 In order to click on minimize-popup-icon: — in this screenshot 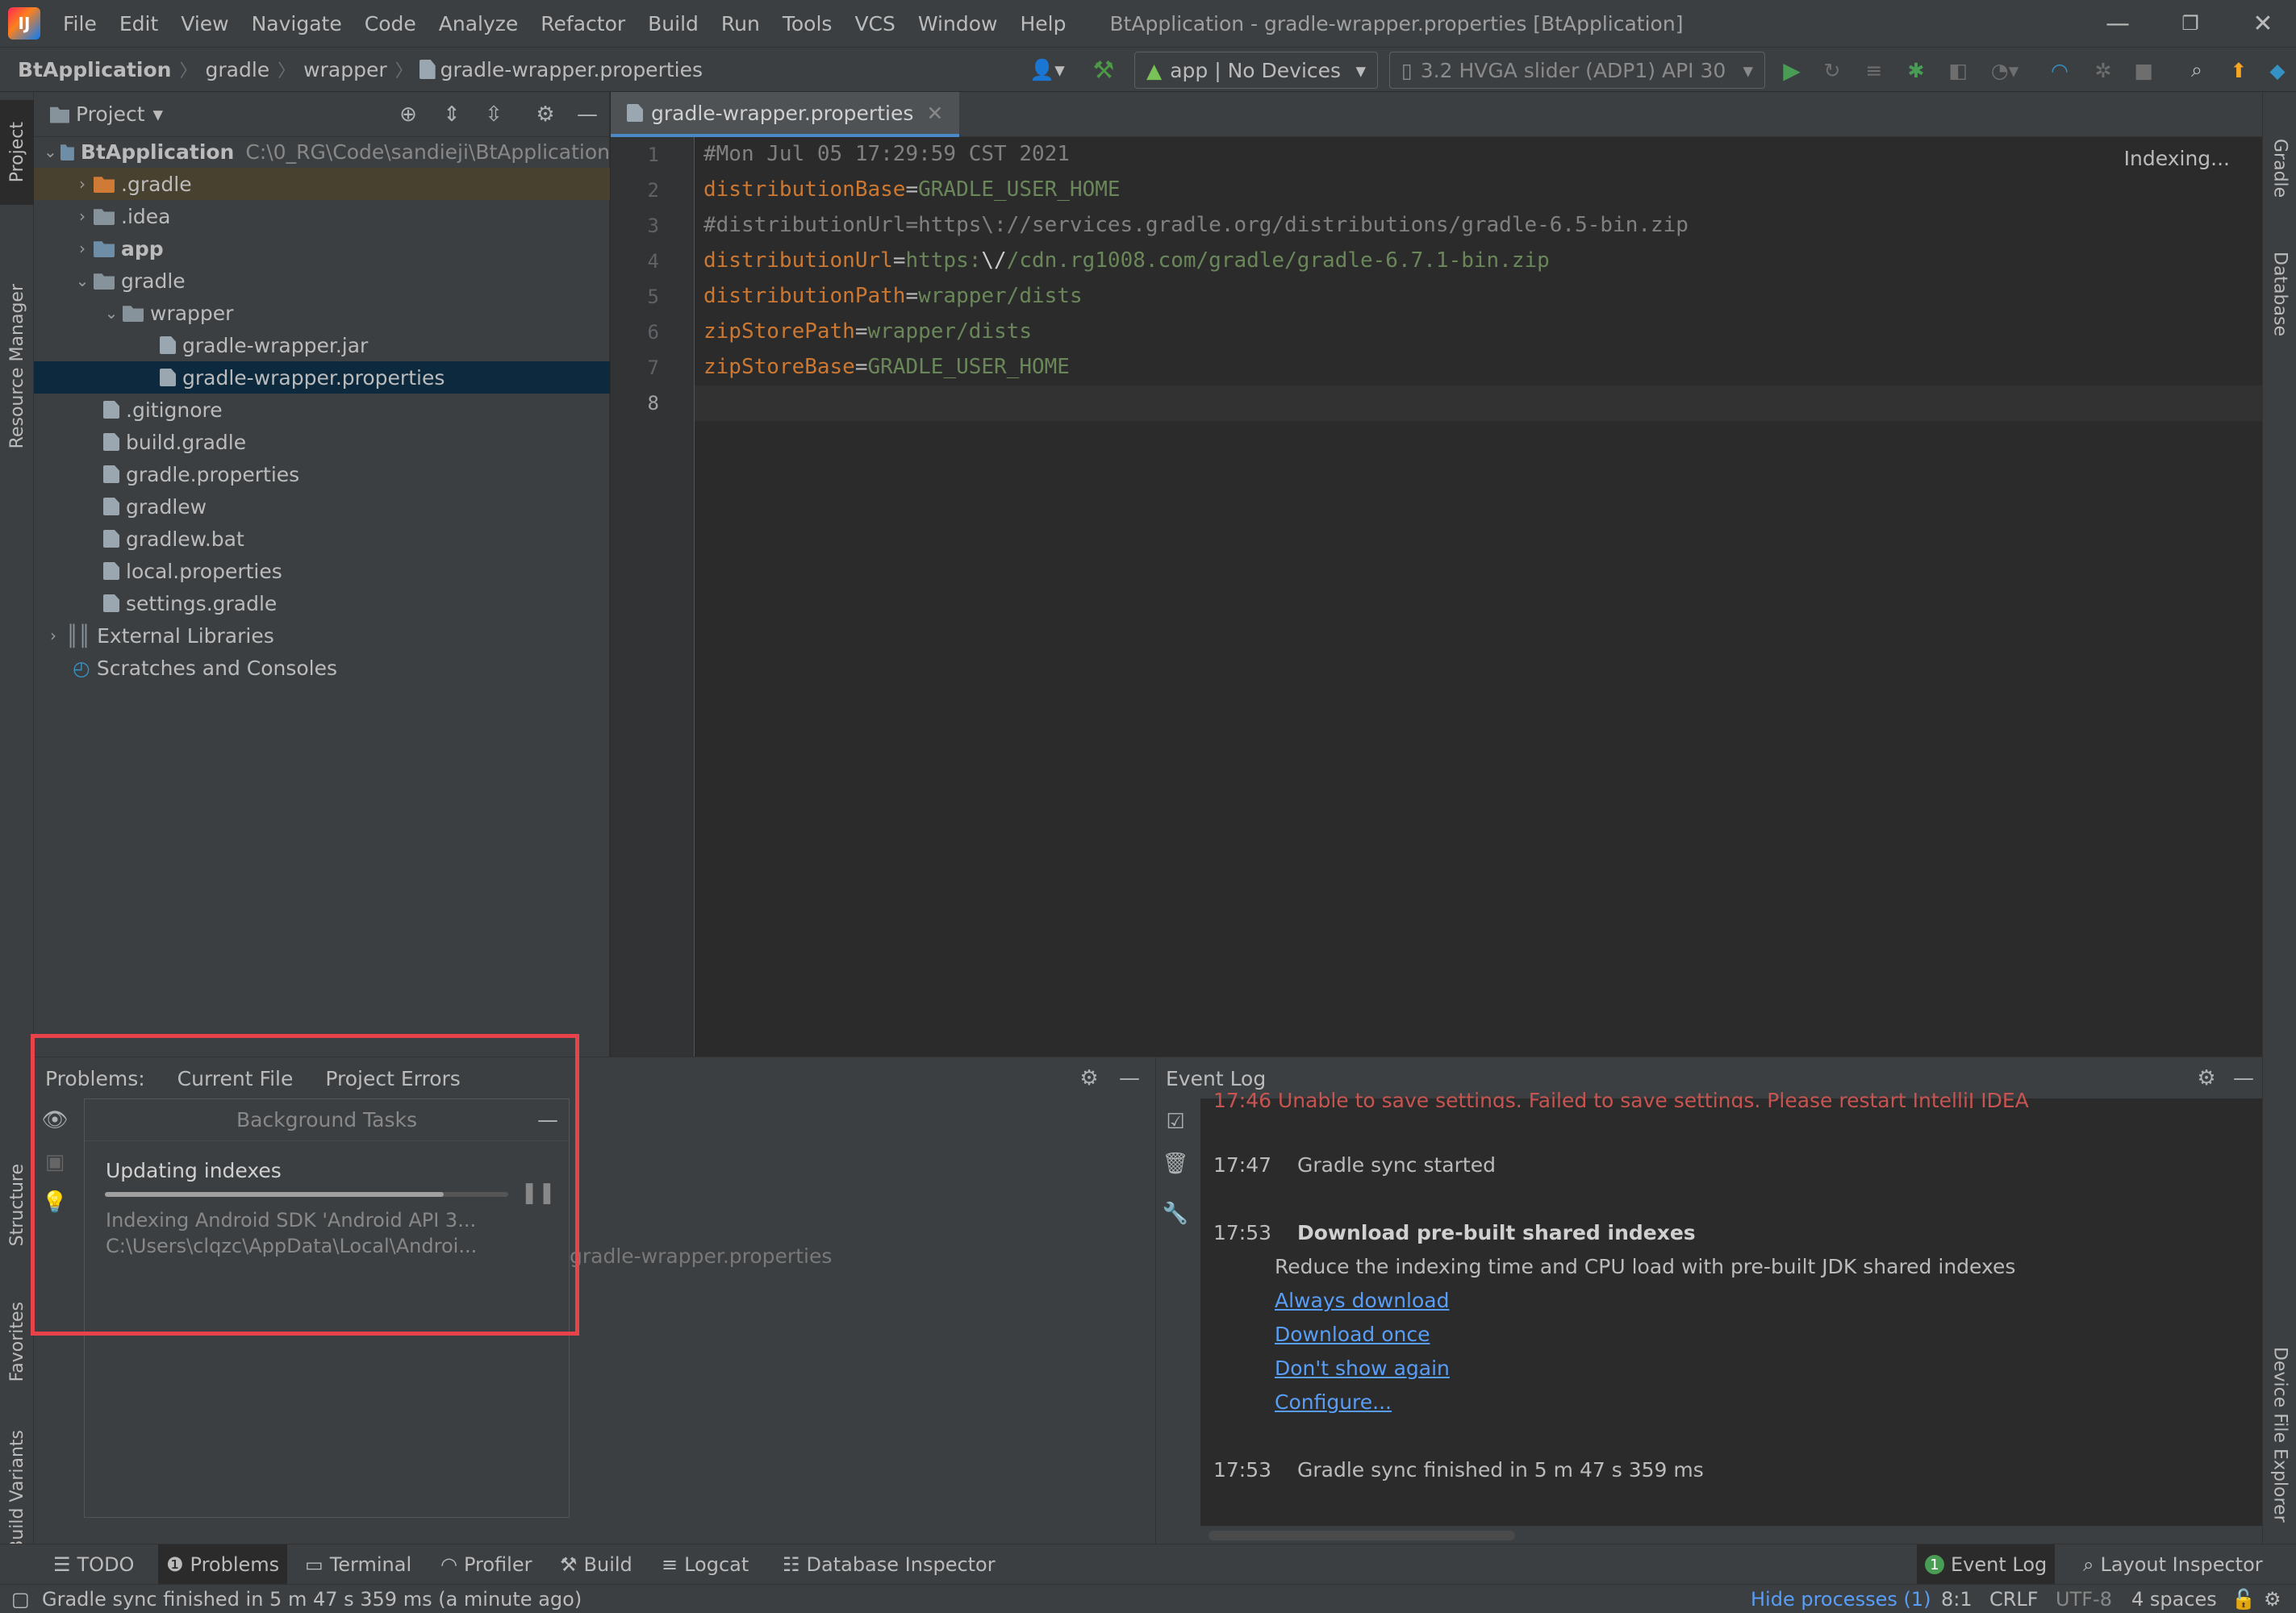, I will do `click(547, 1120)`.